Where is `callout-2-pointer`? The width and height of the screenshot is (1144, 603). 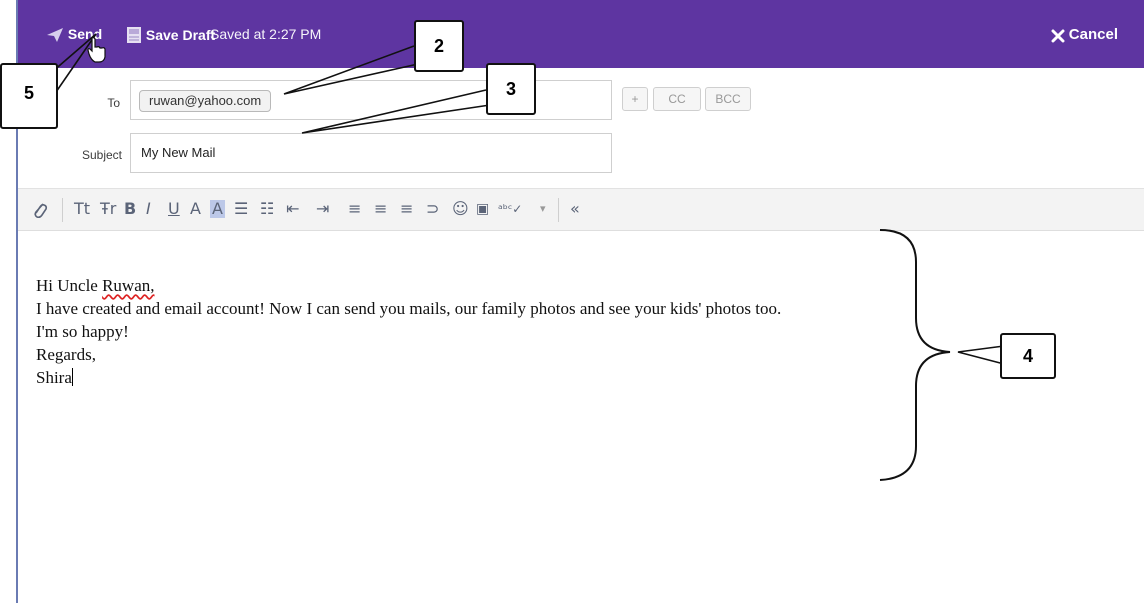
callout-2-pointer is located at coordinates (351, 70).